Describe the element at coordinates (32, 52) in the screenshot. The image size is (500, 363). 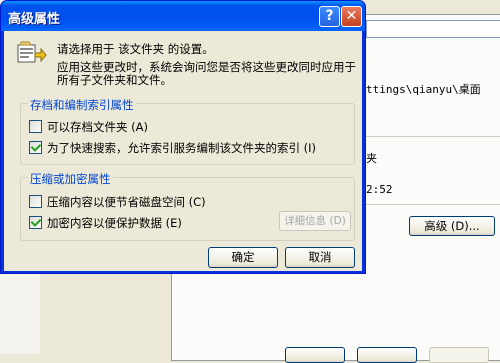
I see `folder-settings-icon` at that location.